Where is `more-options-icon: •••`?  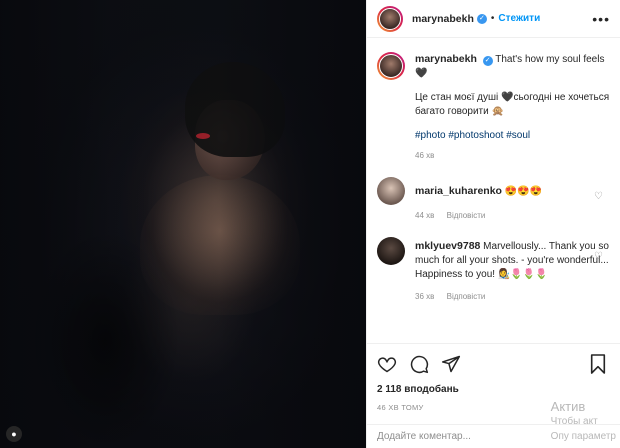
more-options-icon: ••• is located at coordinates (601, 19).